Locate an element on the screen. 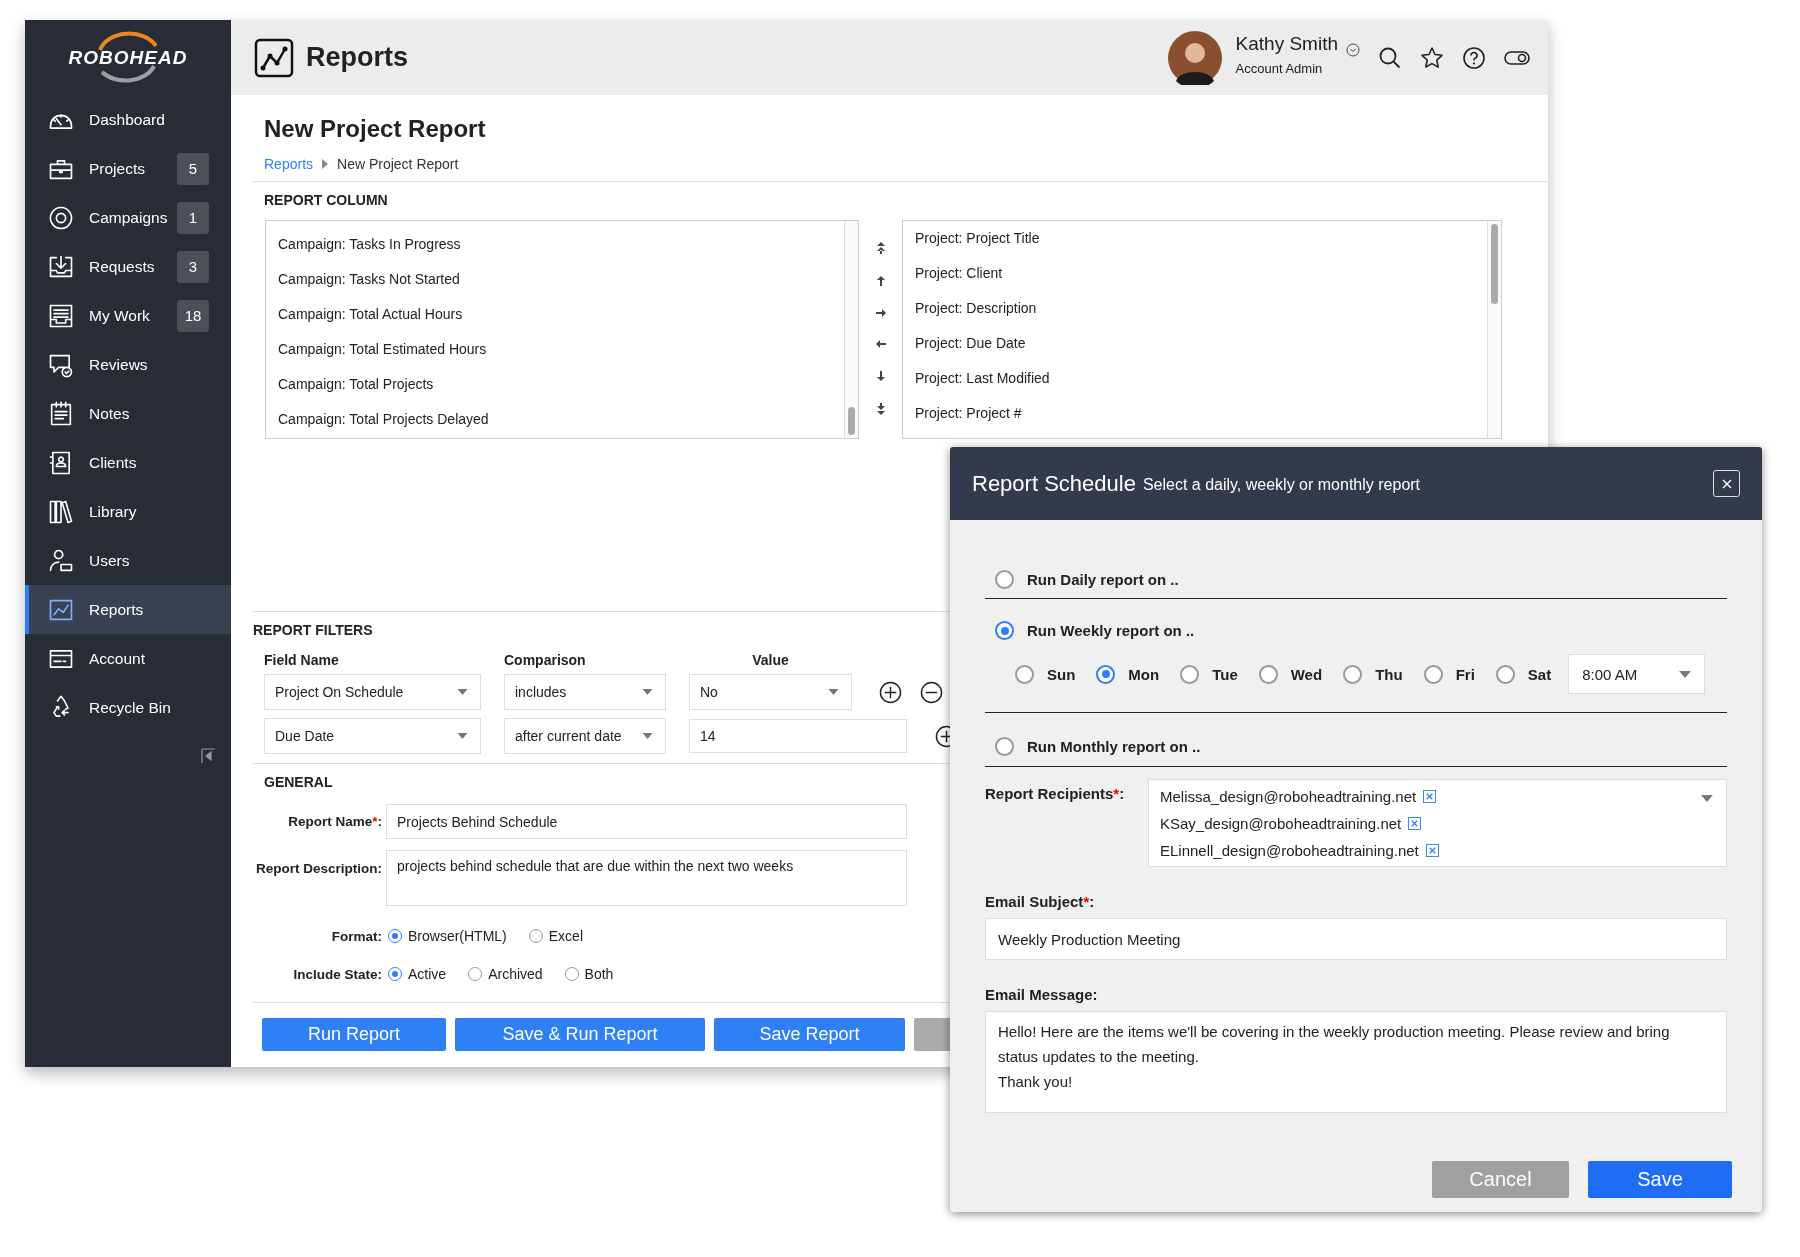  radio-option: Archived is located at coordinates (505, 974).